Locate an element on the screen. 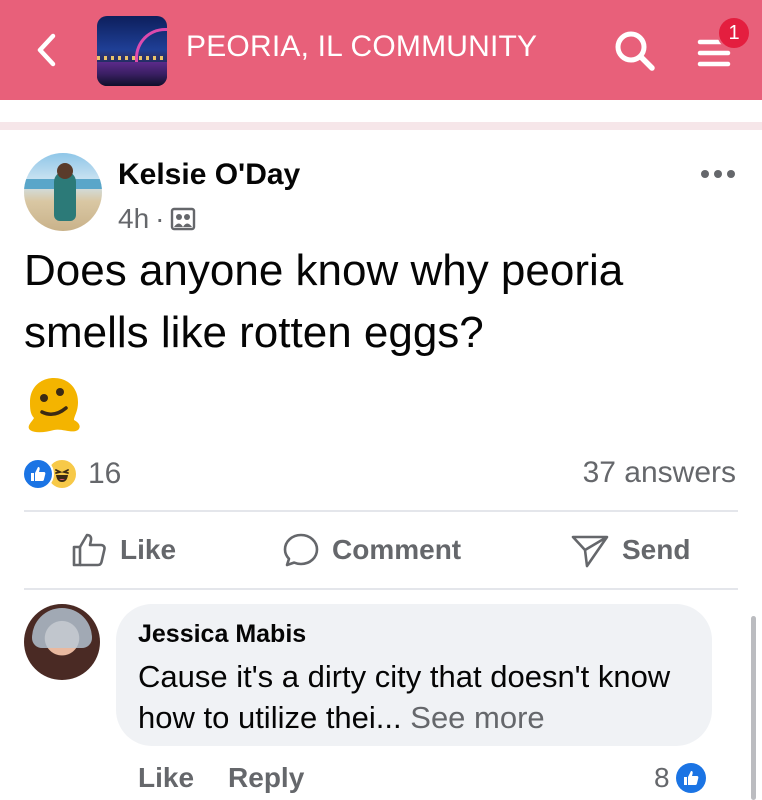 This screenshot has height=800, width=762. post-more-button is located at coordinates (718, 174).